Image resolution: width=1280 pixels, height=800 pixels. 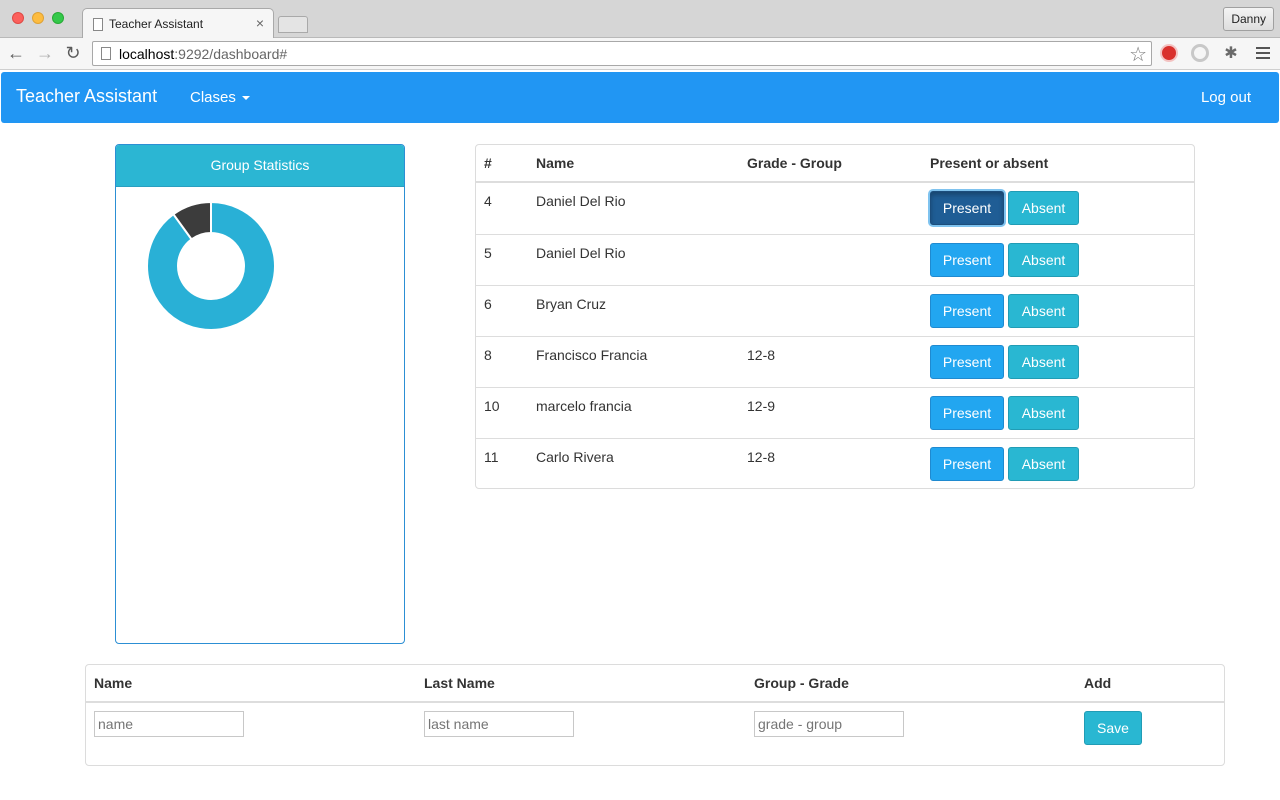 I want to click on clases-dropdown: Clases, so click(x=220, y=97).